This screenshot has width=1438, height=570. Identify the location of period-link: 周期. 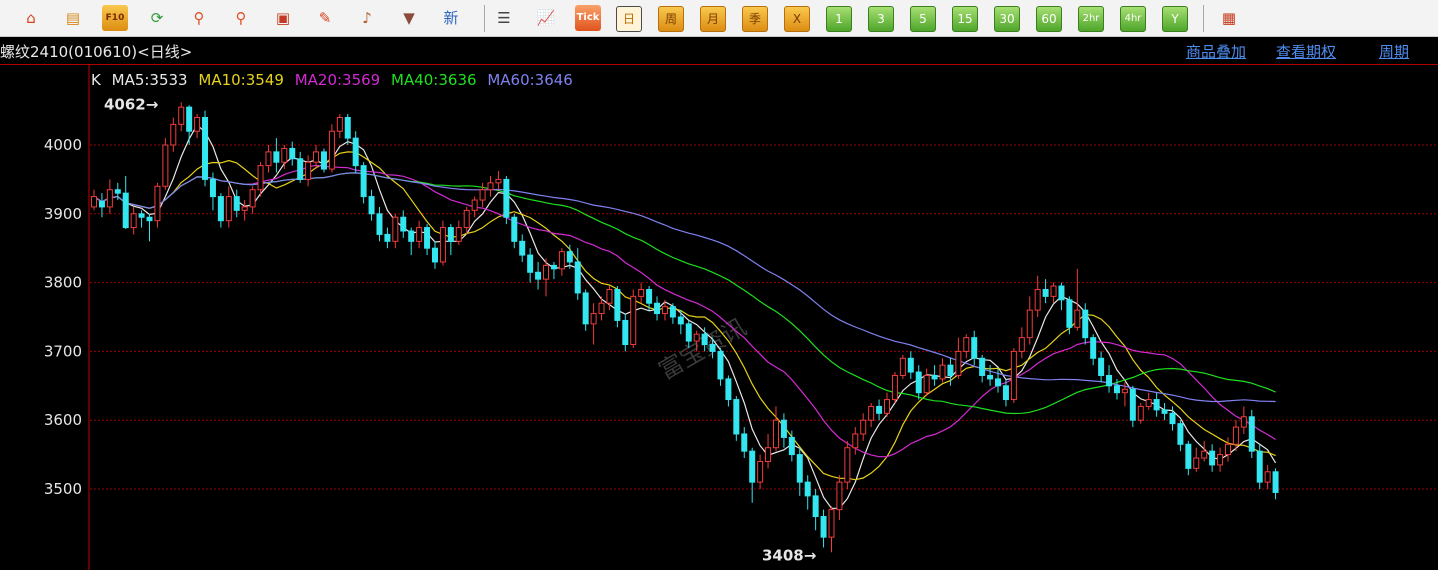
(1394, 51).